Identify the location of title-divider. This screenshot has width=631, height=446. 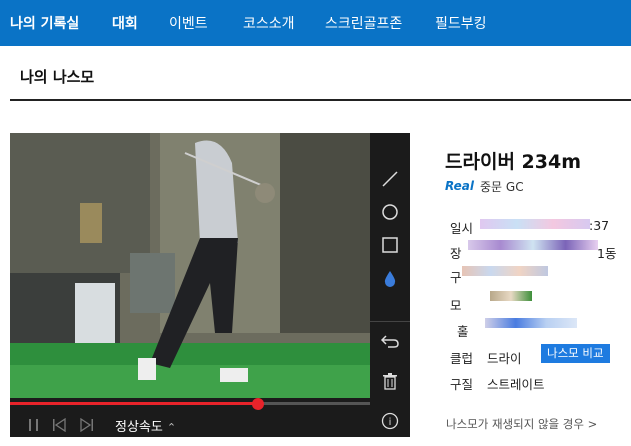
(320, 100).